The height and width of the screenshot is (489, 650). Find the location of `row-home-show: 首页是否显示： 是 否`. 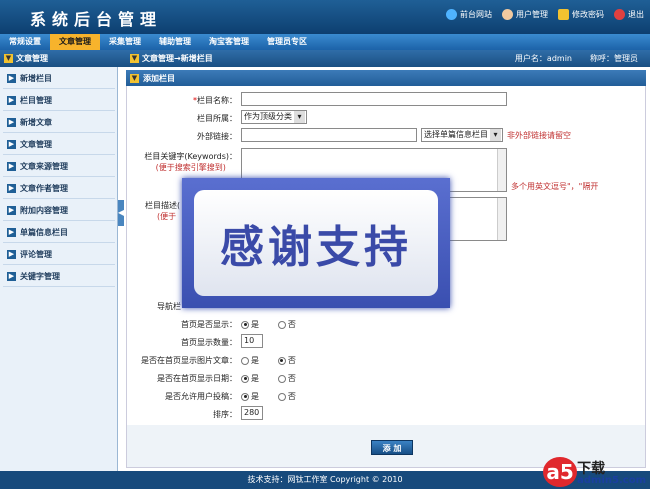

row-home-show: 首页是否显示： 是 否 is located at coordinates (238, 324).